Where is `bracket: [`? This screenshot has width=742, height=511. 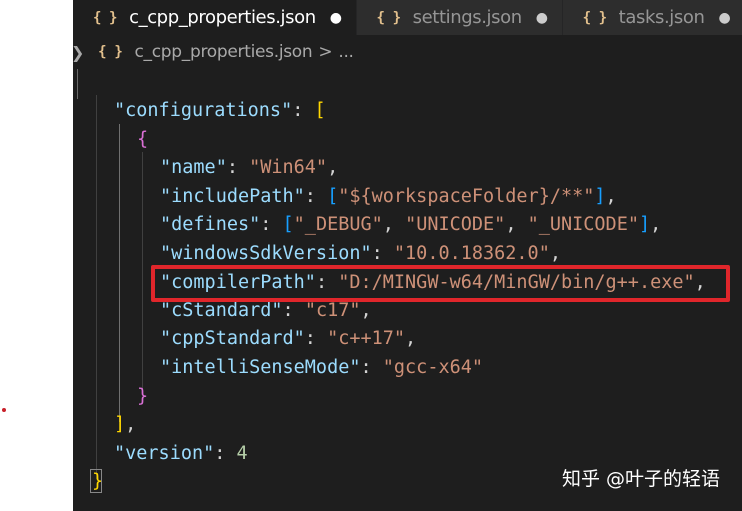
bracket: [ is located at coordinates (320, 110).